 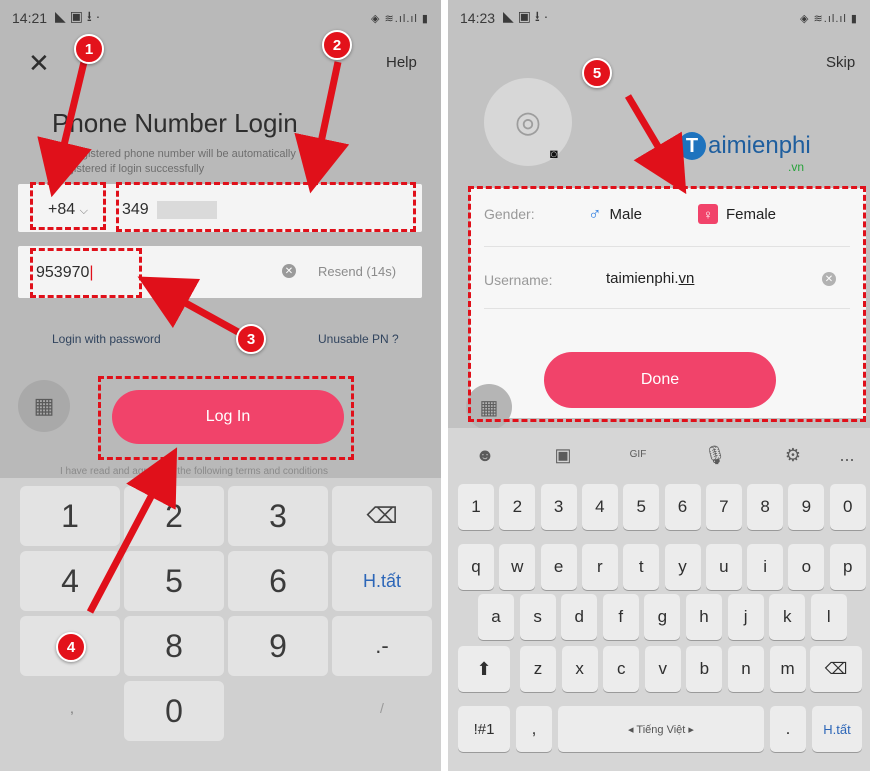 I want to click on step-badge-4: 4, so click(x=71, y=647).